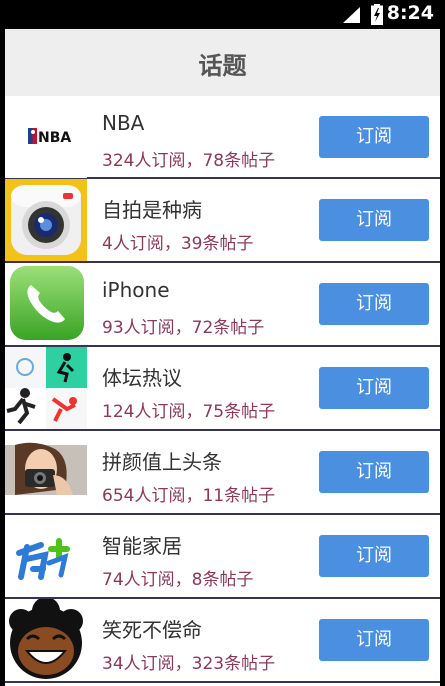 This screenshot has width=445, height=686. I want to click on nba-logo-icon: NBA, so click(46, 137).